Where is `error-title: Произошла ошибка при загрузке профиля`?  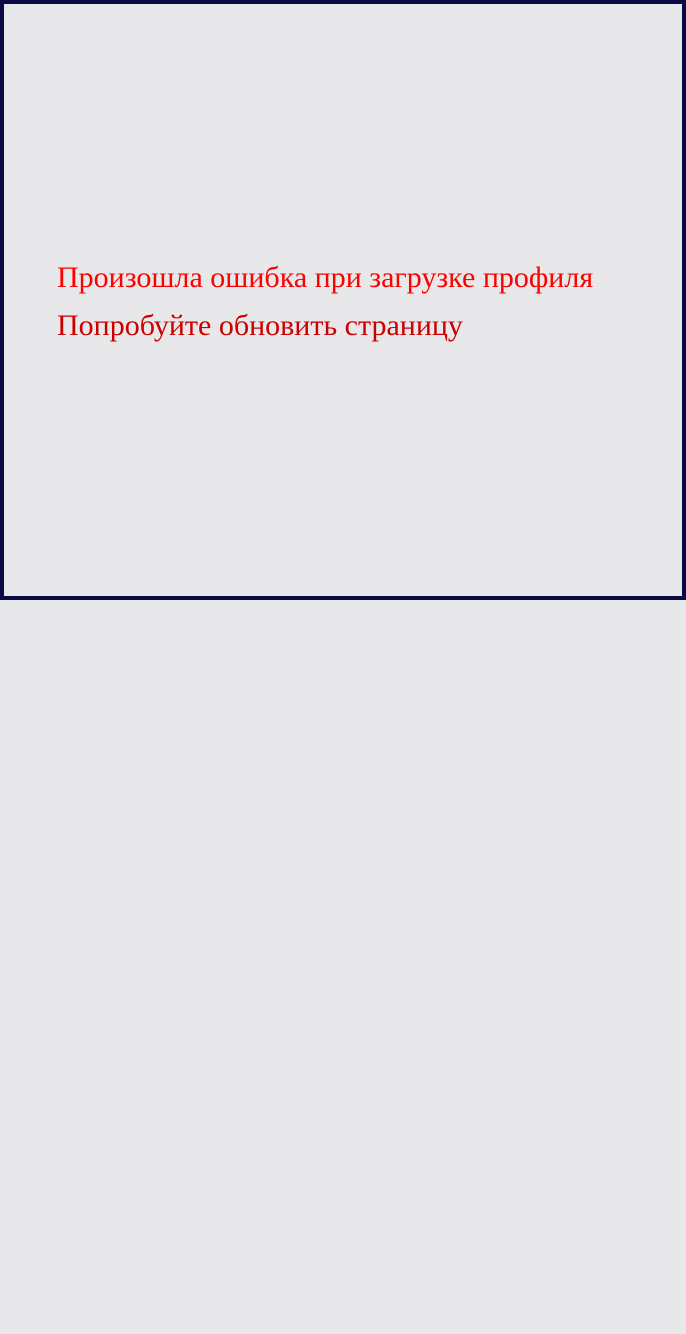
error-title: Произошла ошибка при загрузке профиля is located at coordinates (325, 277).